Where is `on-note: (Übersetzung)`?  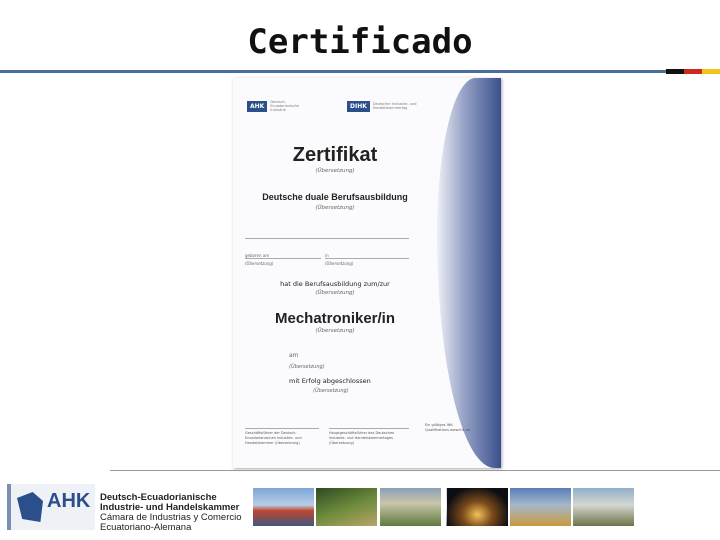 on-note: (Übersetzung) is located at coordinates (307, 367).